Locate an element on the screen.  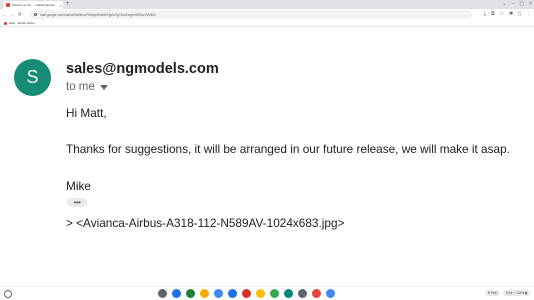
close-window-icon: × is located at coordinates (530, 4).